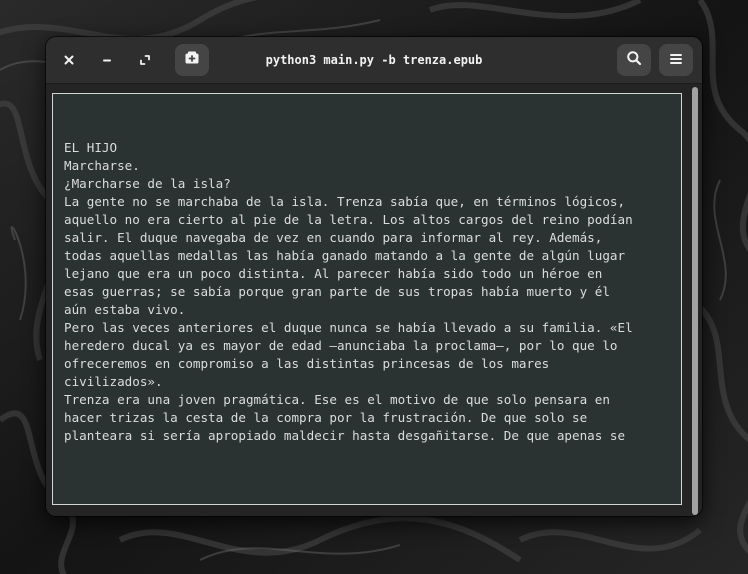  I want to click on terminal-line: Marcharse., so click(102, 165).